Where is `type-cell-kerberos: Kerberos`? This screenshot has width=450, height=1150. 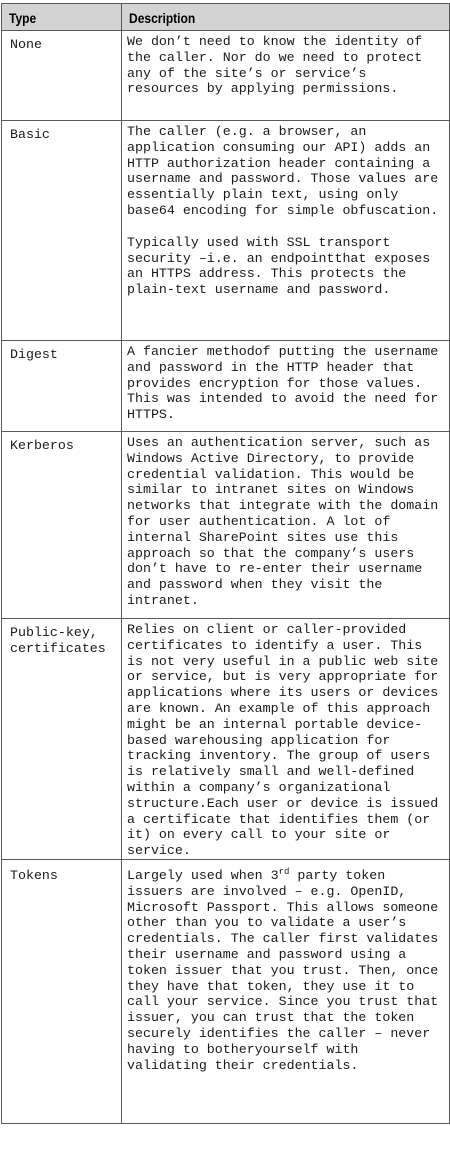 type-cell-kerberos: Kerberos is located at coordinates (61, 525).